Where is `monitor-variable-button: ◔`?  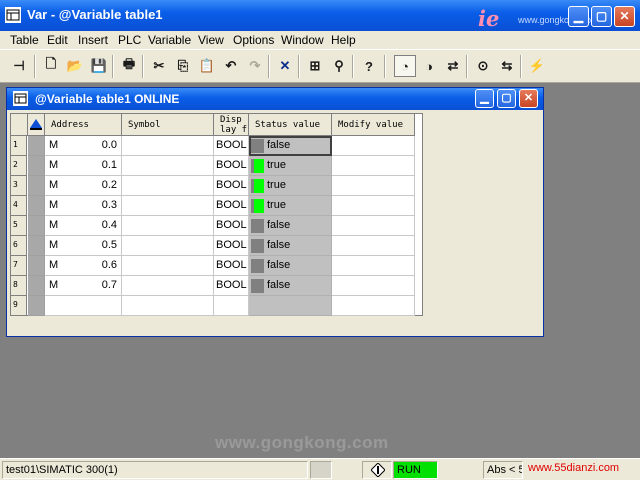 monitor-variable-button: ◔ is located at coordinates (405, 66).